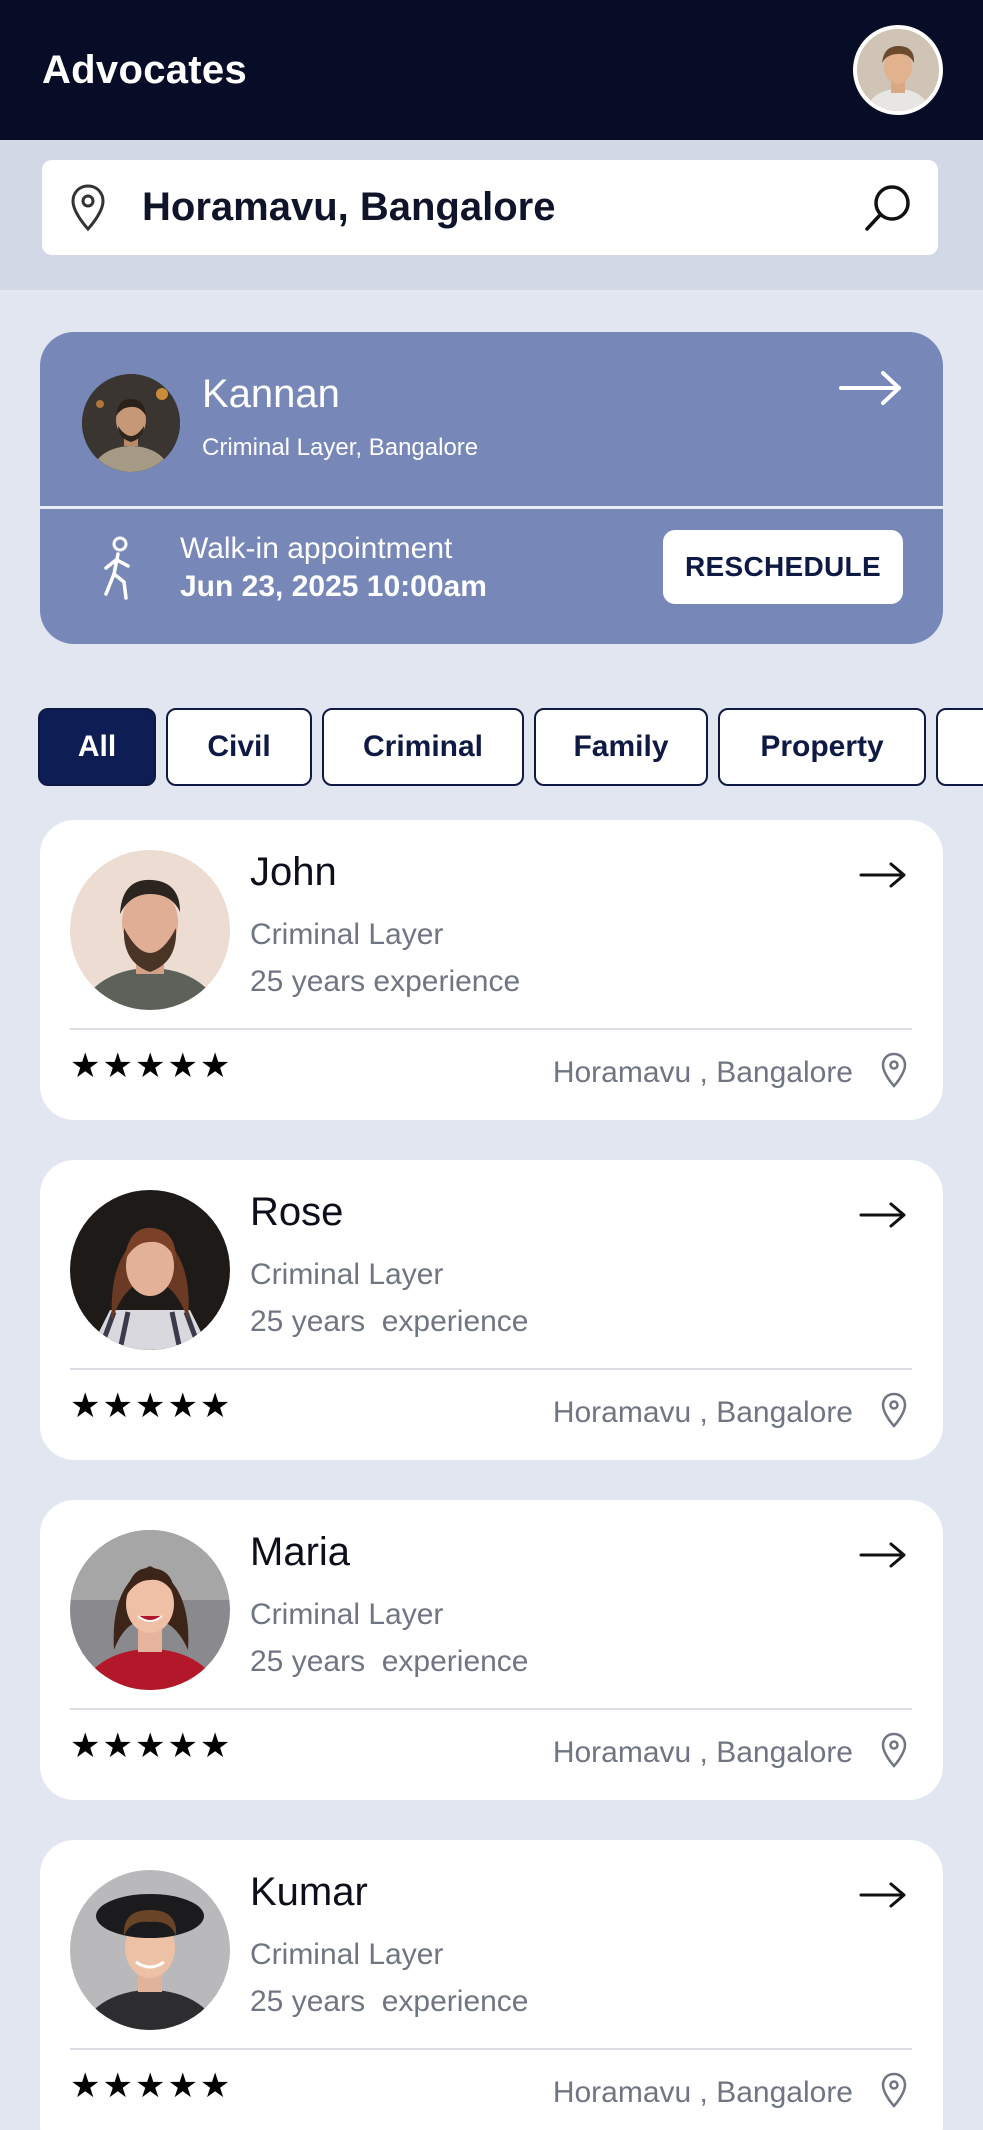  Describe the element at coordinates (423, 747) in the screenshot. I see `filter-chip-criminal: Criminal` at that location.